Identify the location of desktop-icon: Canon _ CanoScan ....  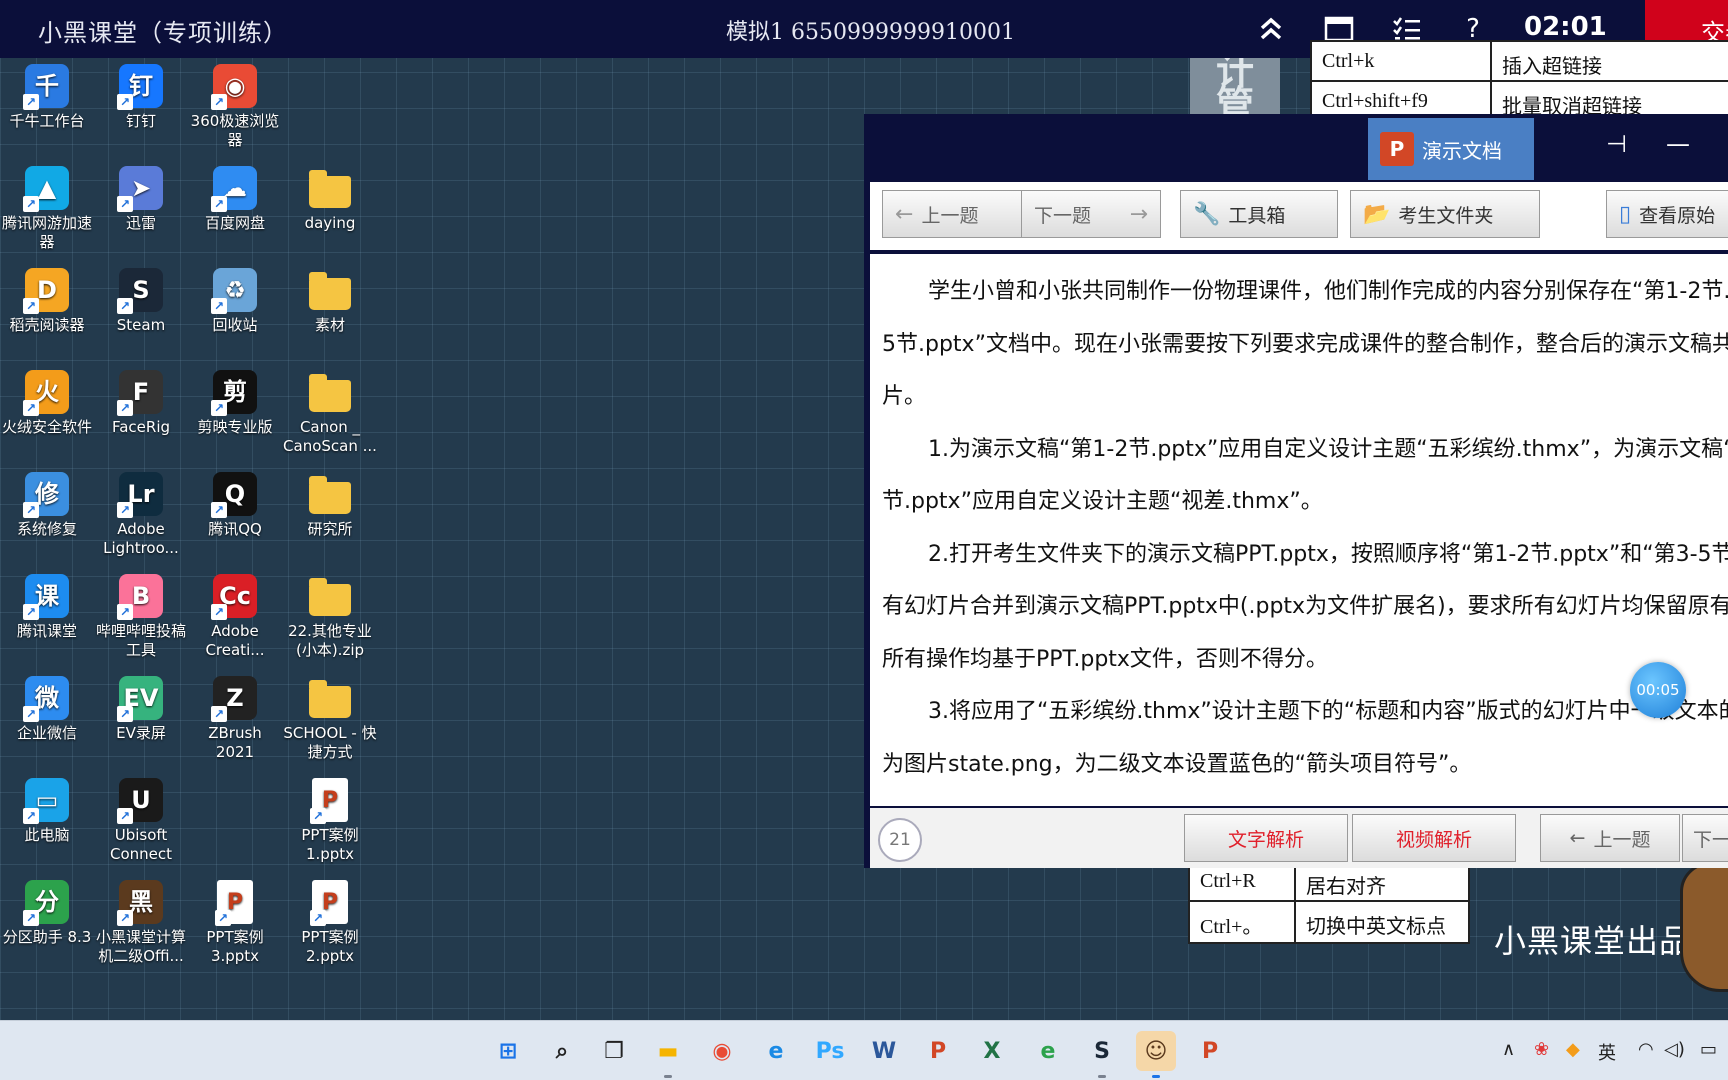
(330, 413).